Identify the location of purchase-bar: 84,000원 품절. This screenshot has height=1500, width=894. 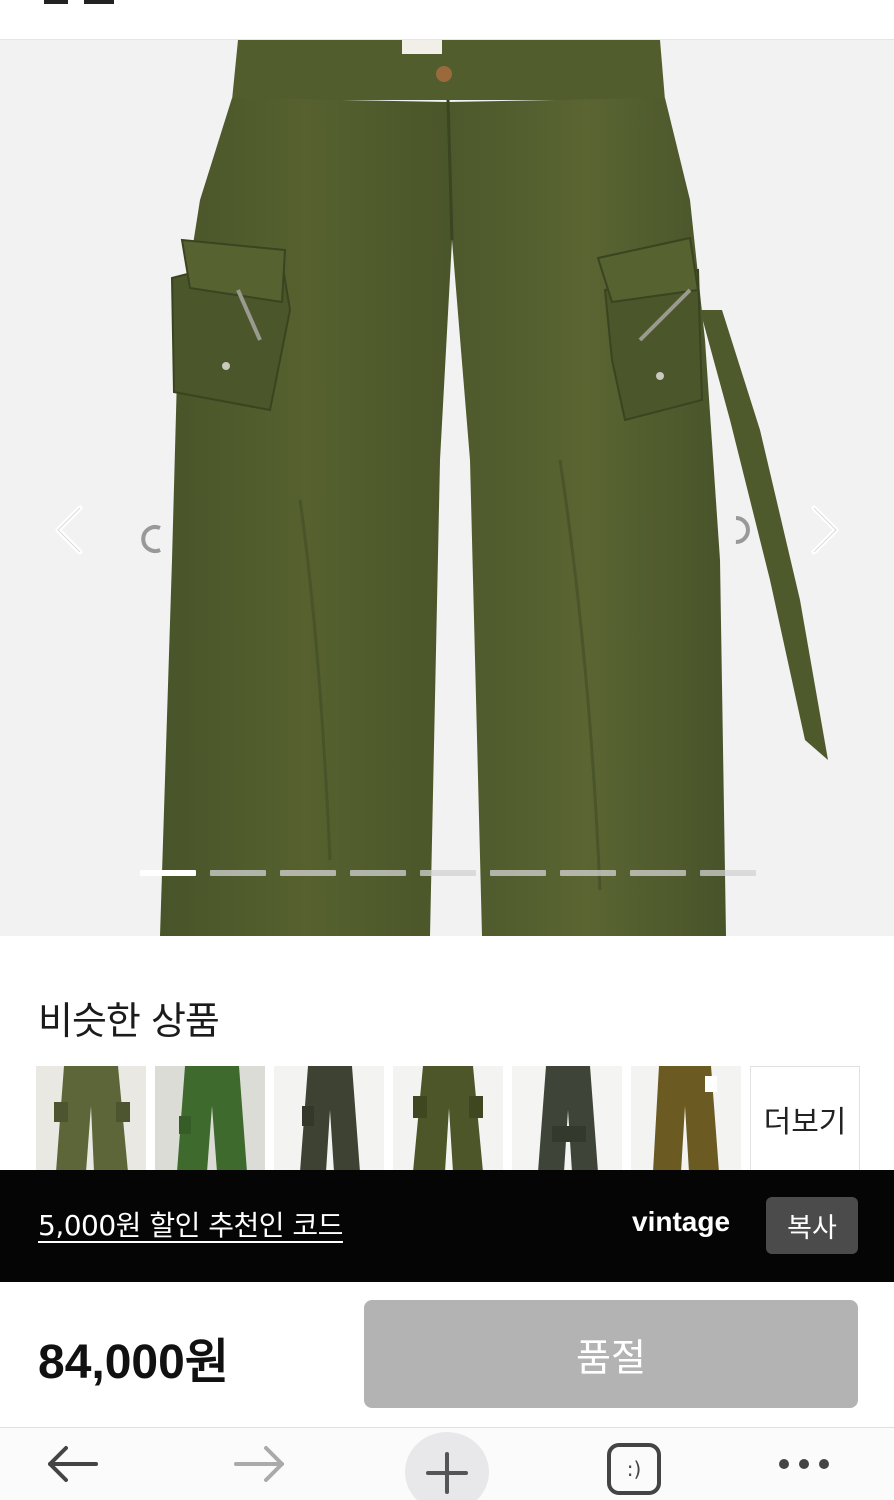
(447, 1355).